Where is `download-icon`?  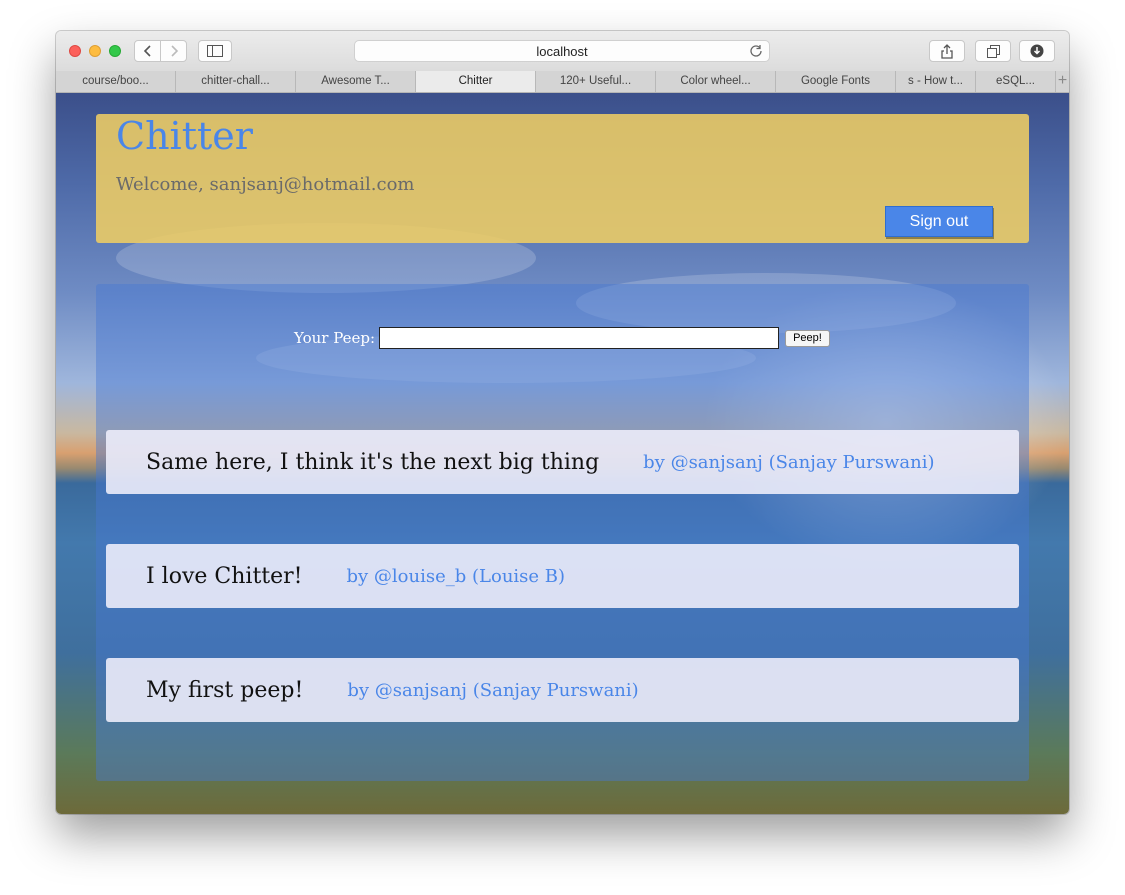 download-icon is located at coordinates (1037, 51).